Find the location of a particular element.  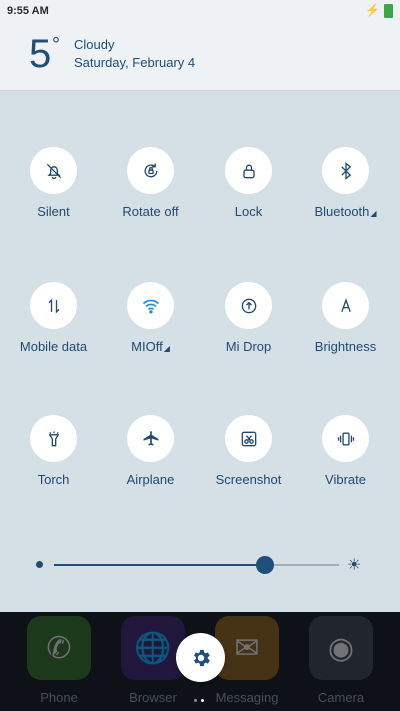

toggle-wifi: MIOff◢ is located at coordinates (150, 318).